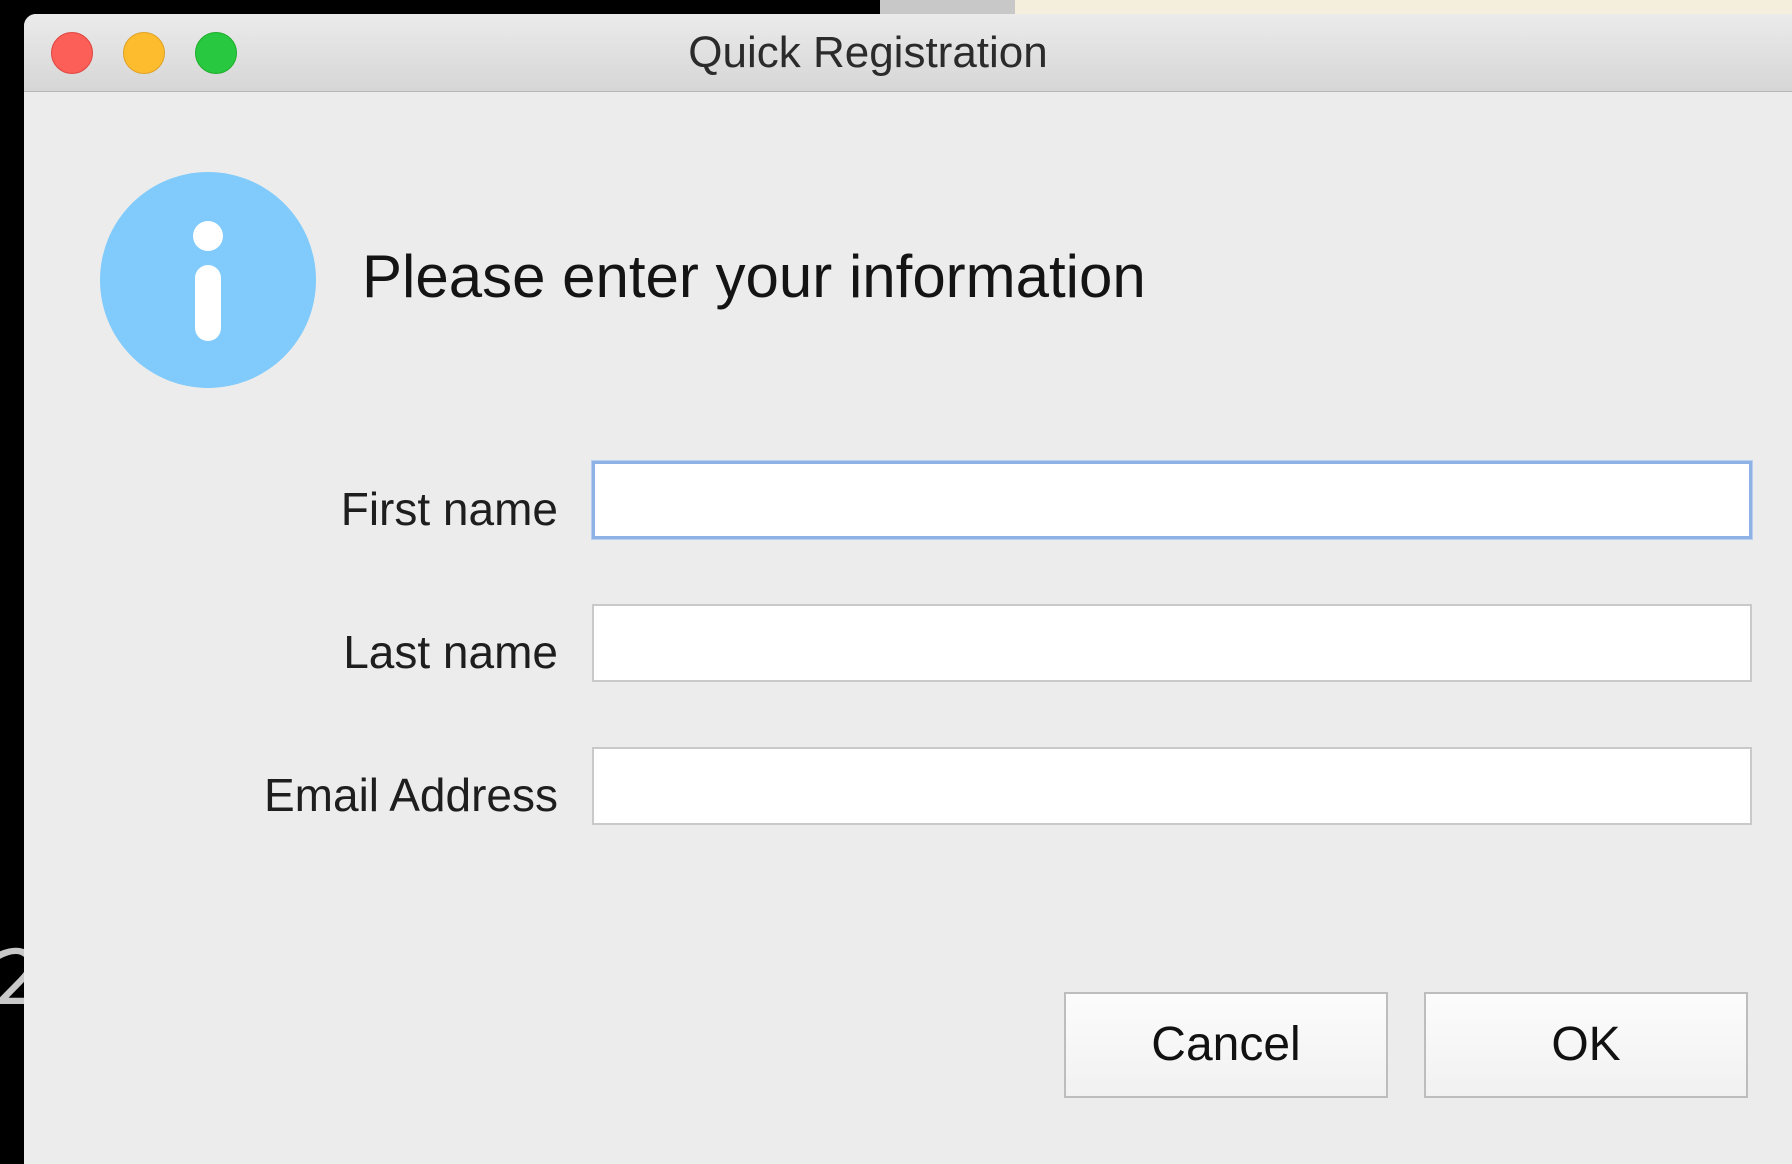 The image size is (1792, 1164). What do you see at coordinates (1586, 1045) in the screenshot?
I see `ok-button: OK` at bounding box center [1586, 1045].